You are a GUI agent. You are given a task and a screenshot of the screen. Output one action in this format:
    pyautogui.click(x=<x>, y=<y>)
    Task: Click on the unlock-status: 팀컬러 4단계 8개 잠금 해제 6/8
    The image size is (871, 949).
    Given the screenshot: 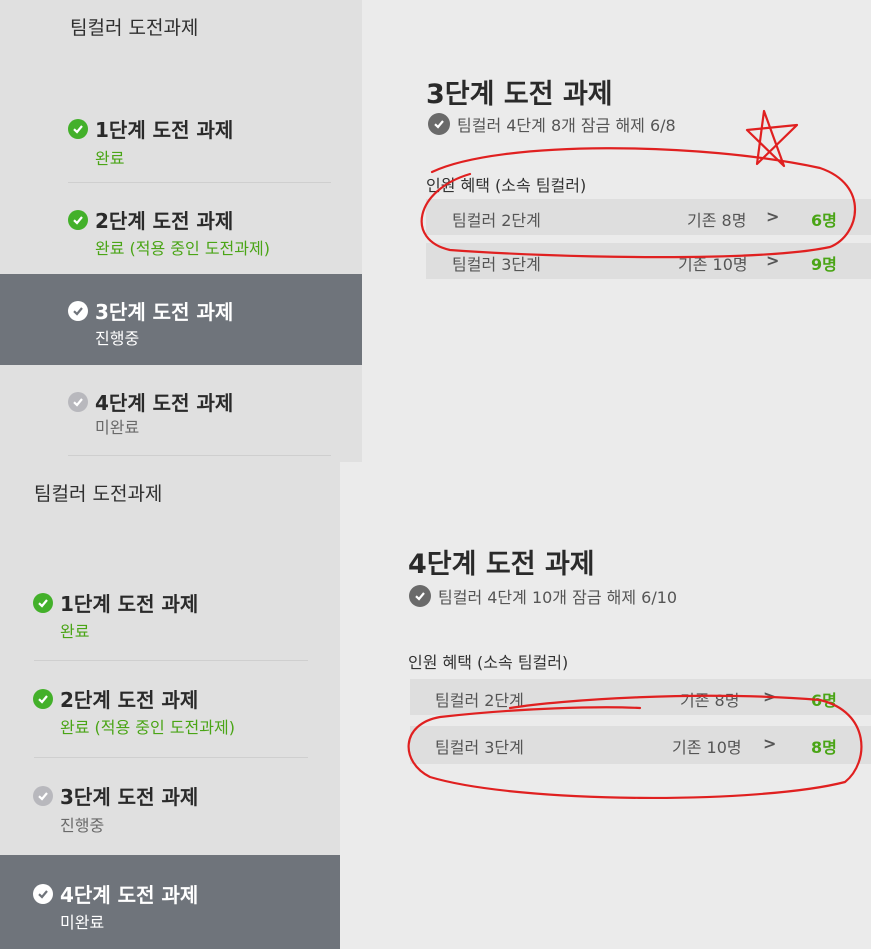 What is the action you would take?
    pyautogui.click(x=552, y=124)
    